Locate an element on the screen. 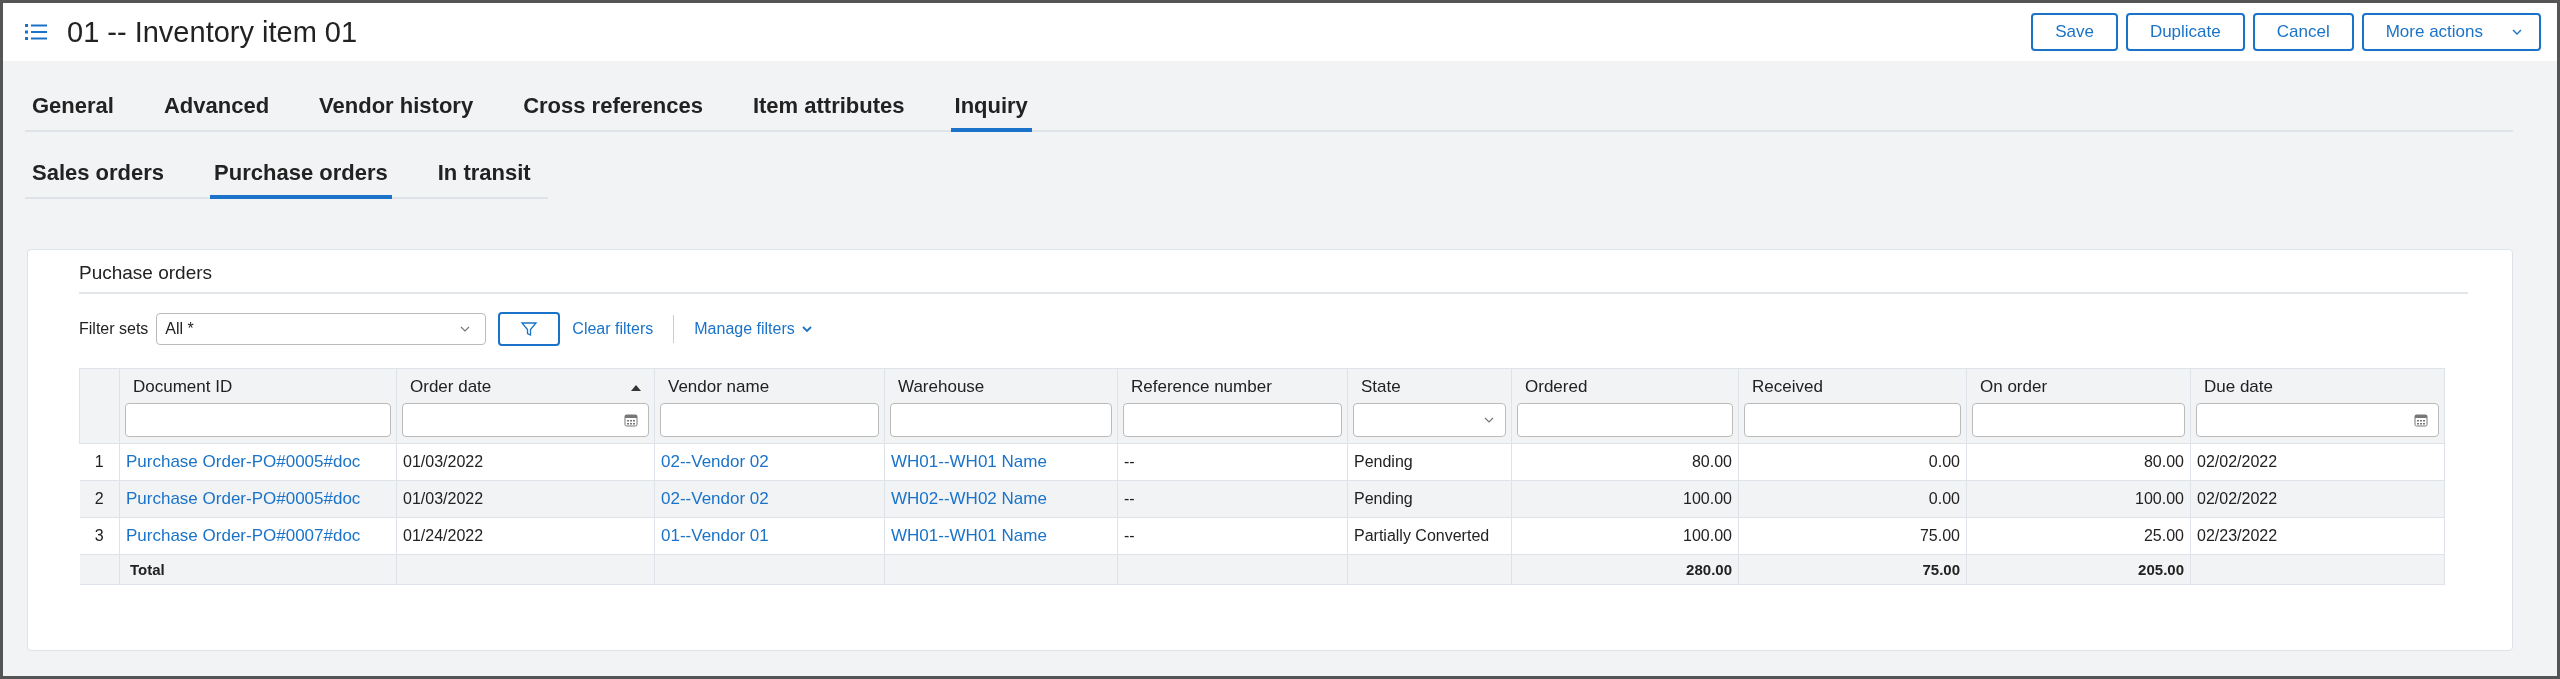 The height and width of the screenshot is (679, 2560). total-label: Total is located at coordinates (147, 569).